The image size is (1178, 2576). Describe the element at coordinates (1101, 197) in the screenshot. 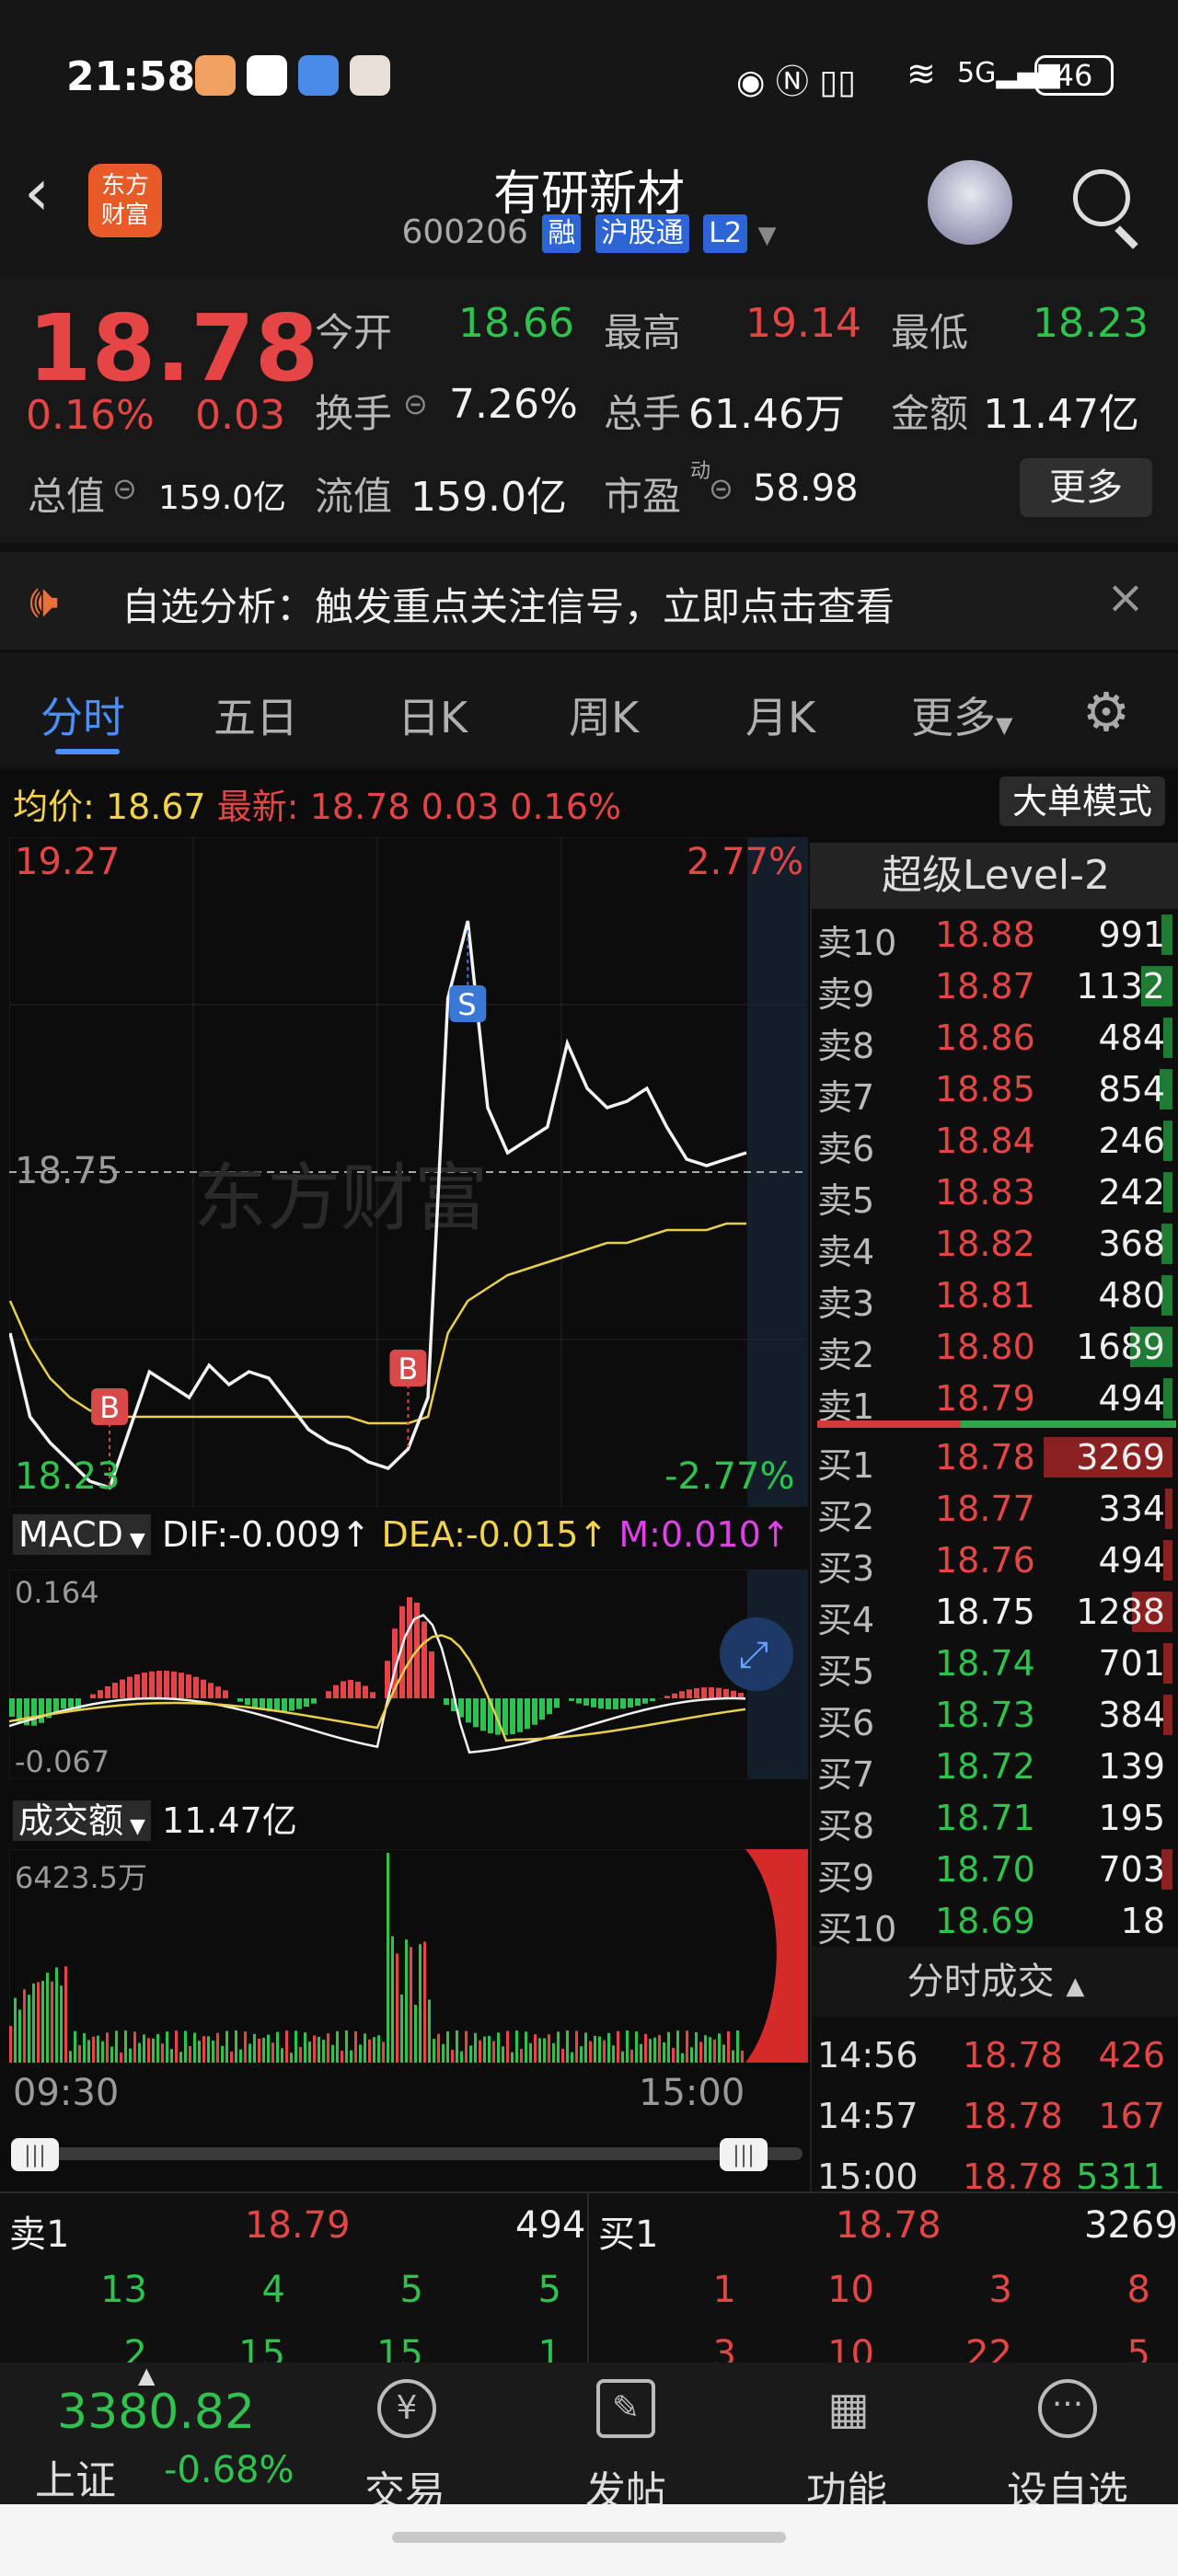

I see `search-icon` at that location.